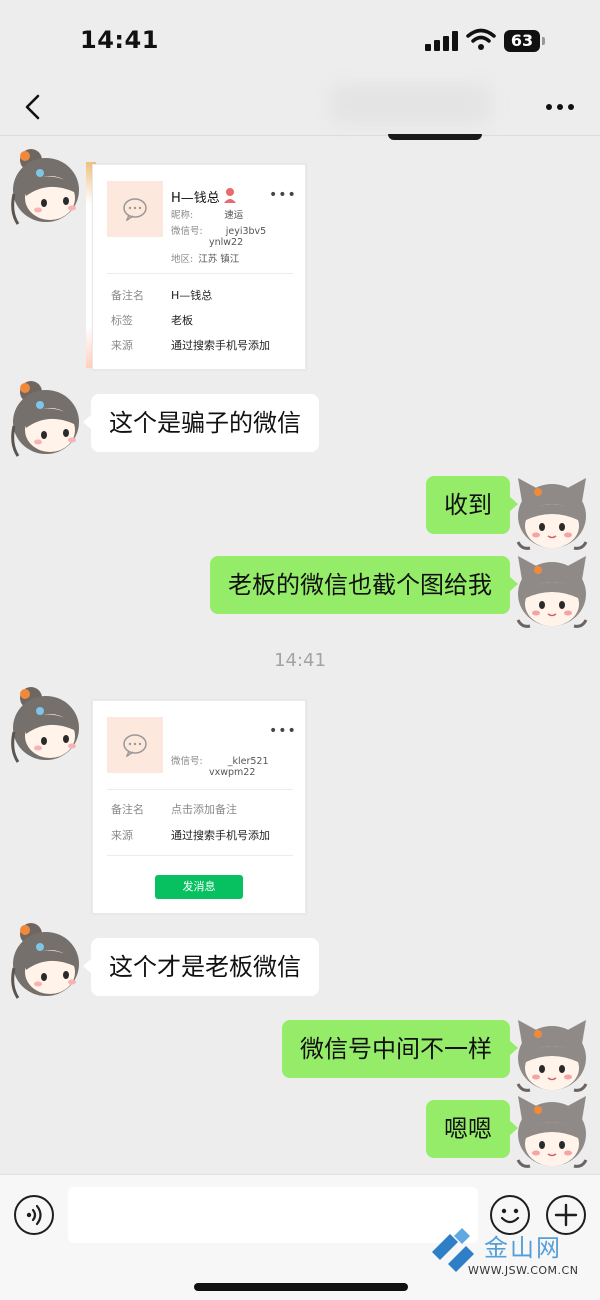  Describe the element at coordinates (204, 809) in the screenshot. I see `remark-value: 点击添加备注` at that location.